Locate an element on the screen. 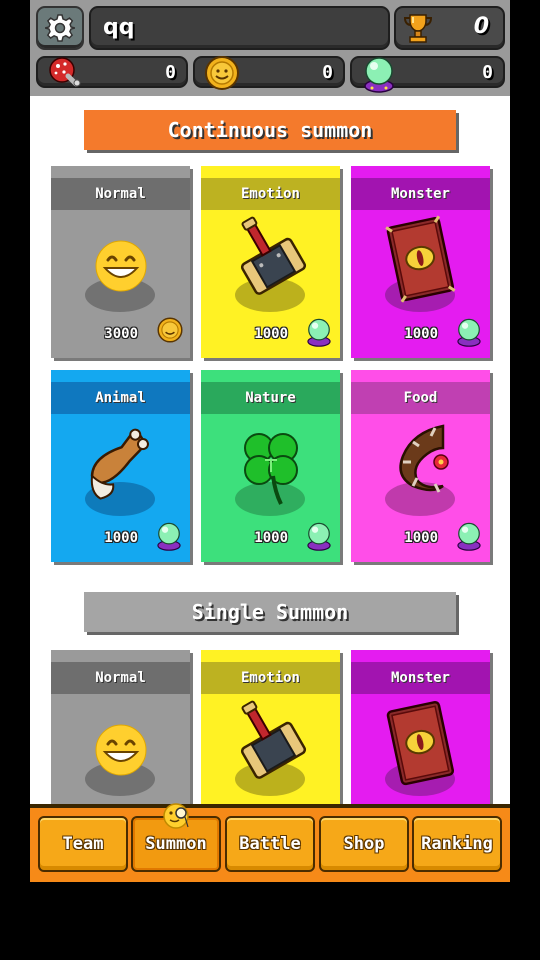 The width and height of the screenshot is (540, 960). coin-value: 0 is located at coordinates (327, 72).